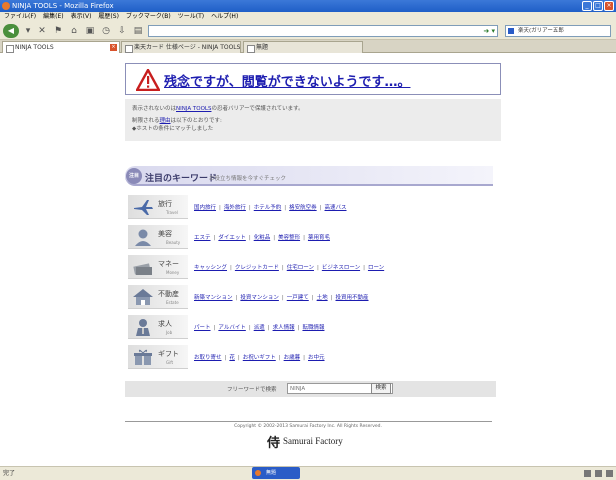 The height and width of the screenshot is (480, 616). Describe the element at coordinates (143, 237) in the screenshot. I see `person-icon` at that location.